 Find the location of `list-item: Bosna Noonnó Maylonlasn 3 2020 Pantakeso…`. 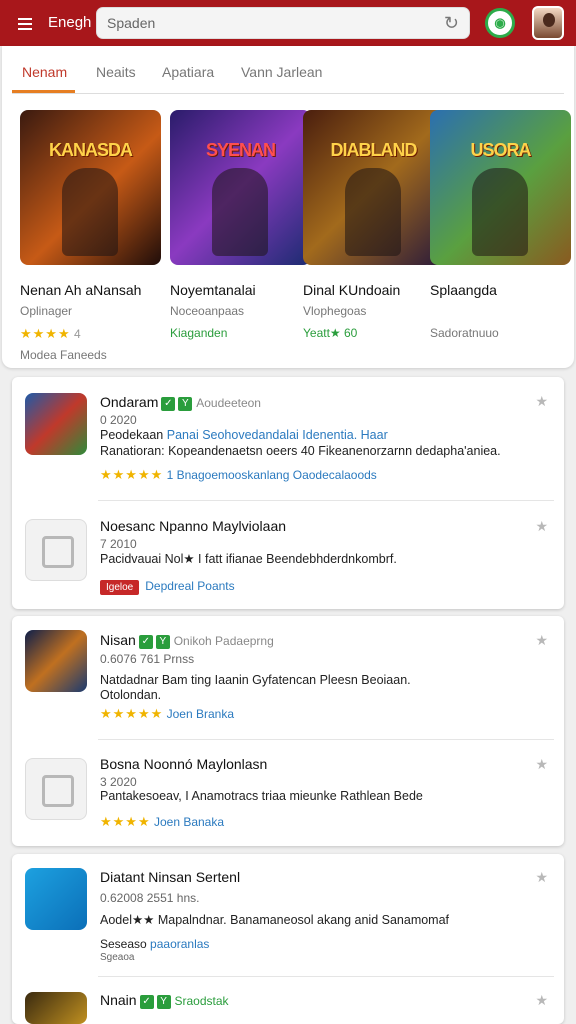

list-item: Bosna Noonnó Maylonlasn 3 2020 Pantakeso… is located at coordinates (288, 793).